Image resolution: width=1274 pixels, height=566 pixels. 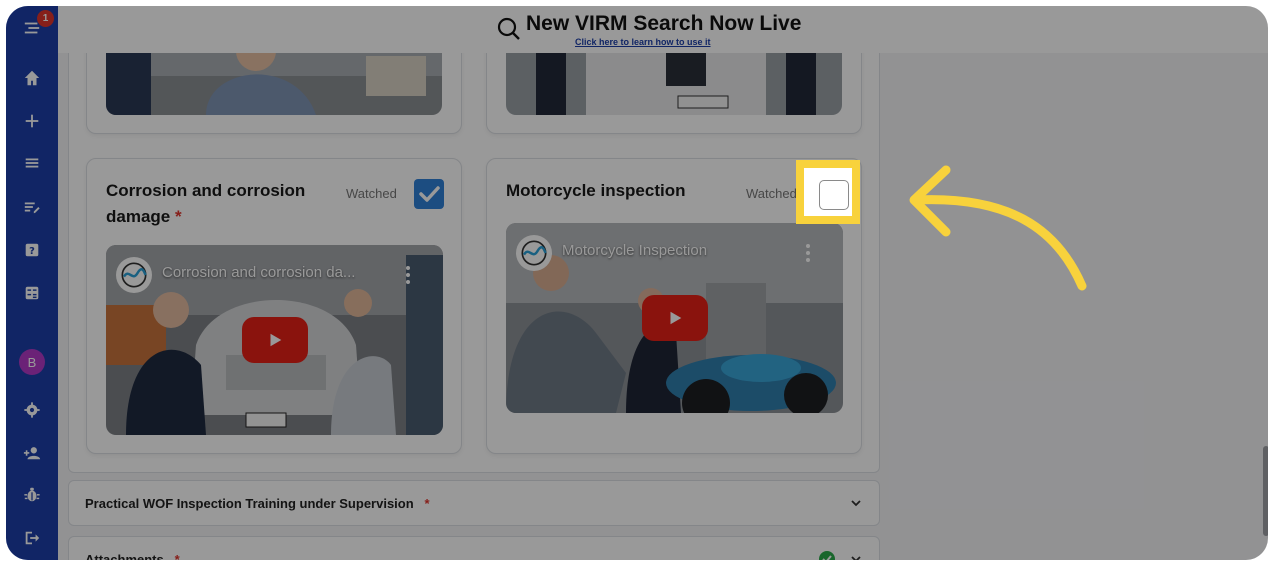 I want to click on search-icon, so click(x=508, y=28).